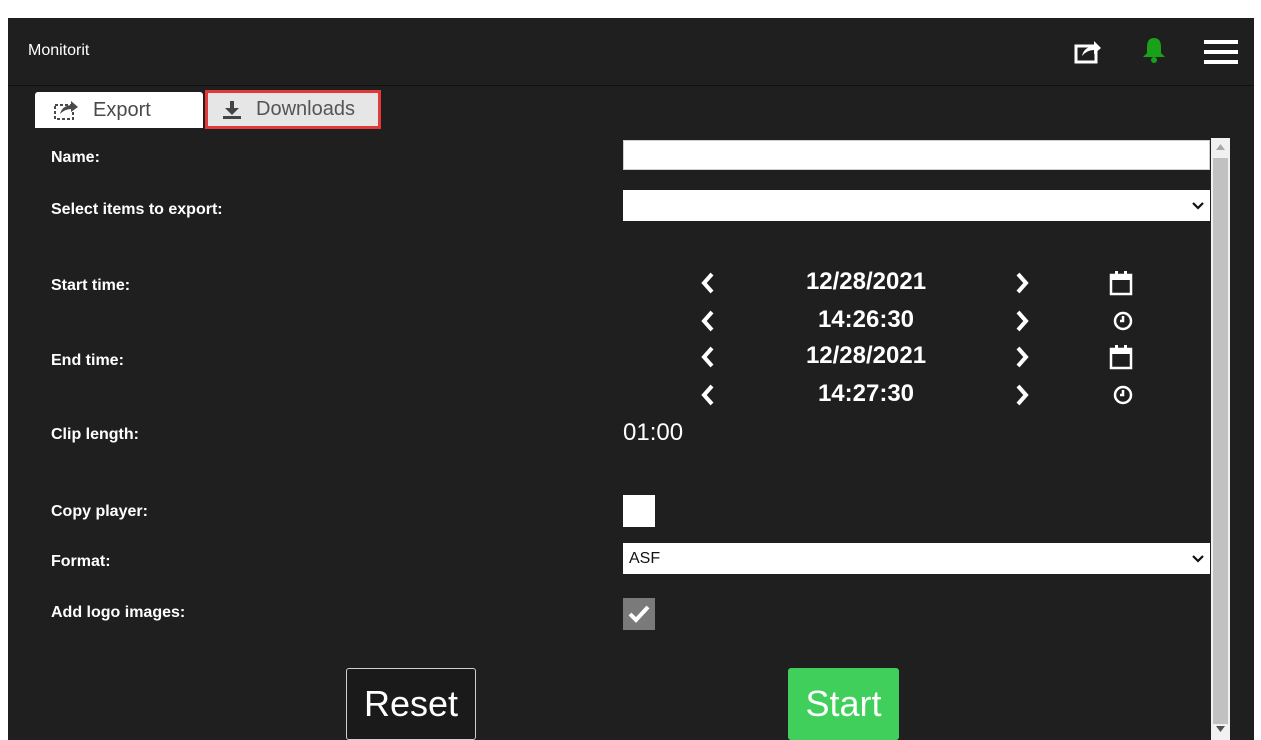 The height and width of the screenshot is (740, 1261). I want to click on tab-downloads: Downloads, so click(293, 109).